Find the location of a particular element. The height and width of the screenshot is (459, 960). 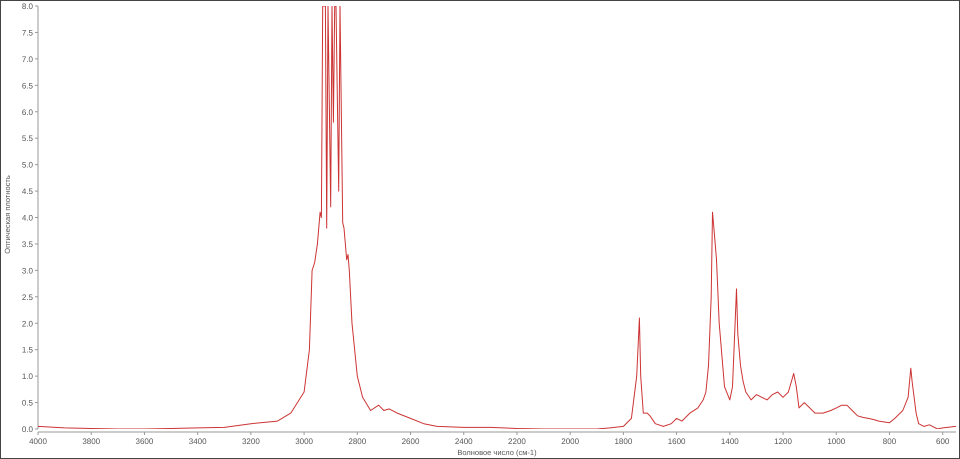

x-tick-label: 3400 is located at coordinates (197, 441).